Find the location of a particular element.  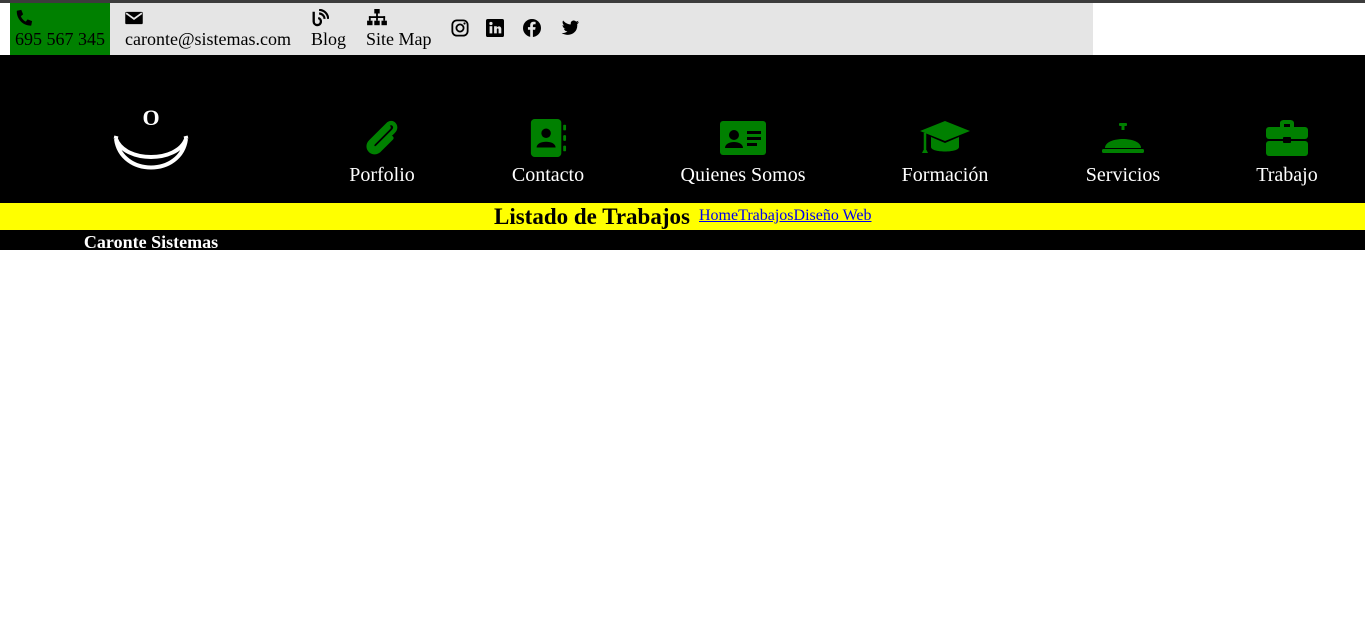

concierge-bell-icon is located at coordinates (1123, 138).